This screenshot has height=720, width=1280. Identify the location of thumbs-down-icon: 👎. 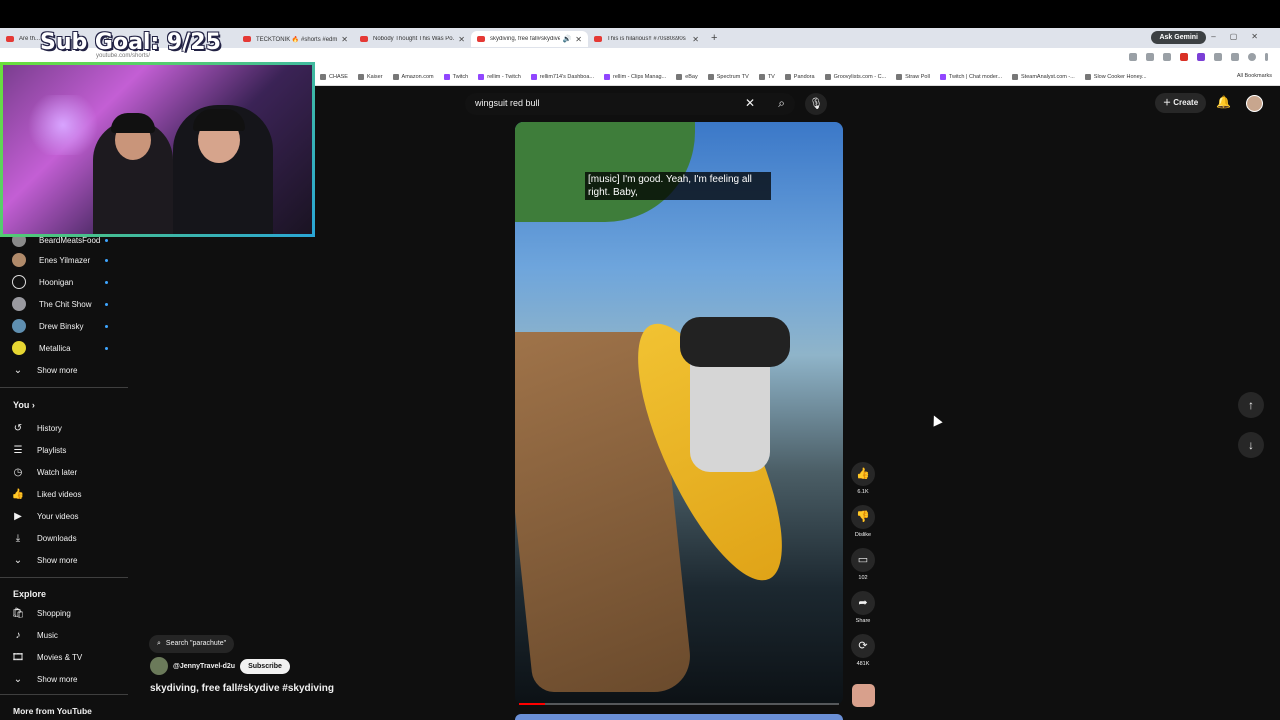
(863, 517).